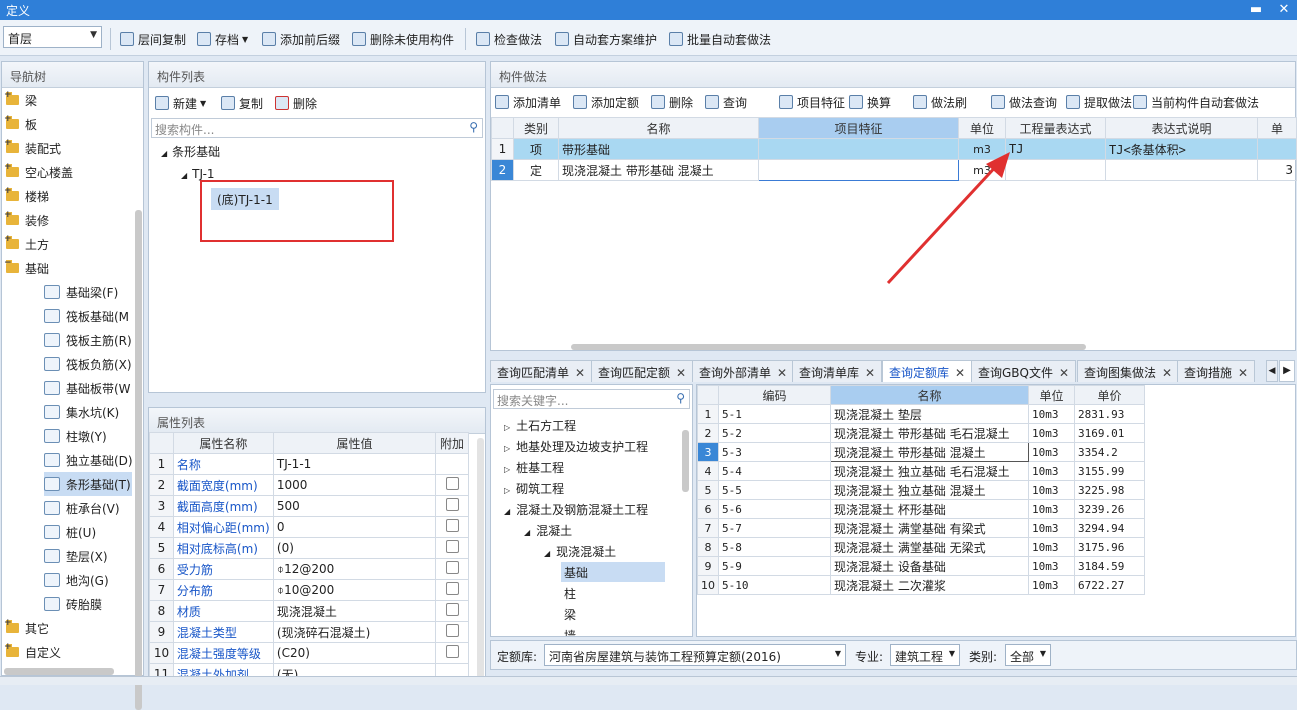 The height and width of the screenshot is (710, 1297). I want to click on copy-between-floors-button: 层间复制, so click(153, 39).